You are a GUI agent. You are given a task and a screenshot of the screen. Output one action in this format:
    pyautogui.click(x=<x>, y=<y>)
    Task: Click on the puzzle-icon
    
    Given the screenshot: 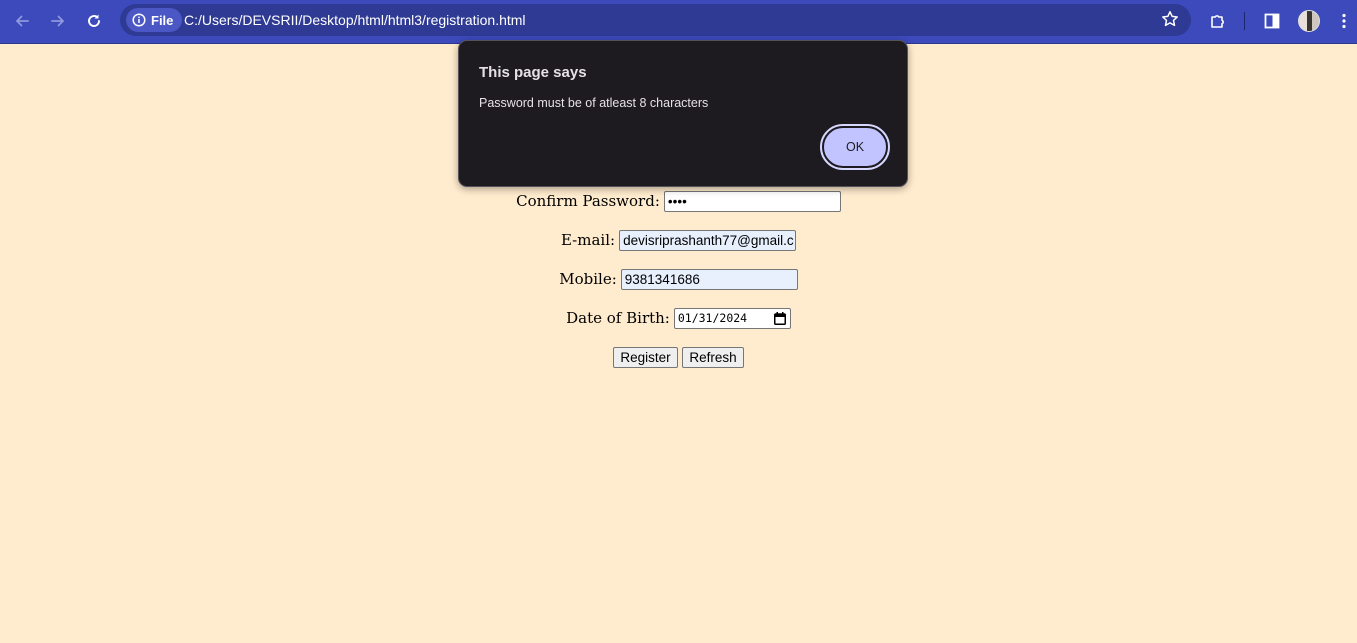 What is the action you would take?
    pyautogui.click(x=1217, y=21)
    